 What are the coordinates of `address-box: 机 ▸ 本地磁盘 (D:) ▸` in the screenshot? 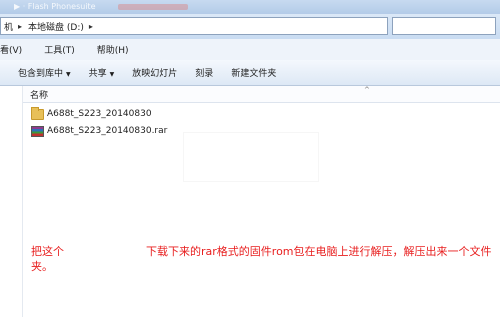 It's located at (194, 26).